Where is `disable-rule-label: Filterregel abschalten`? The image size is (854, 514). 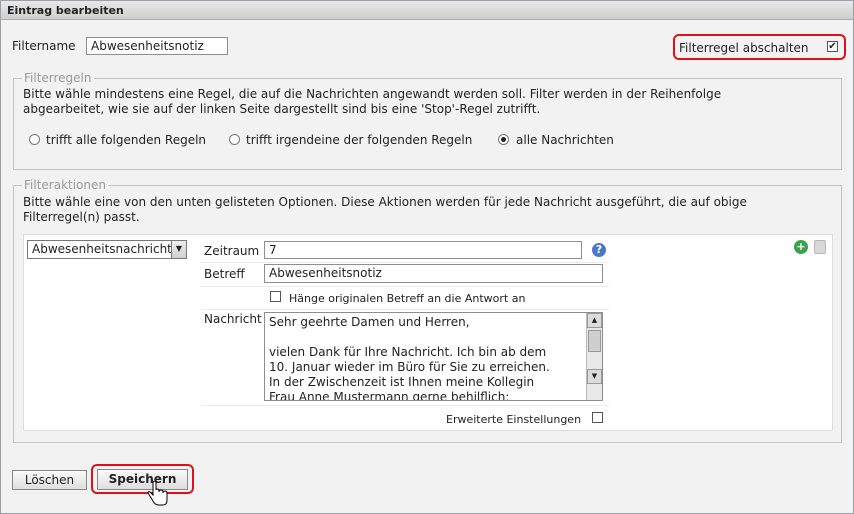 disable-rule-label: Filterregel abschalten is located at coordinates (744, 48).